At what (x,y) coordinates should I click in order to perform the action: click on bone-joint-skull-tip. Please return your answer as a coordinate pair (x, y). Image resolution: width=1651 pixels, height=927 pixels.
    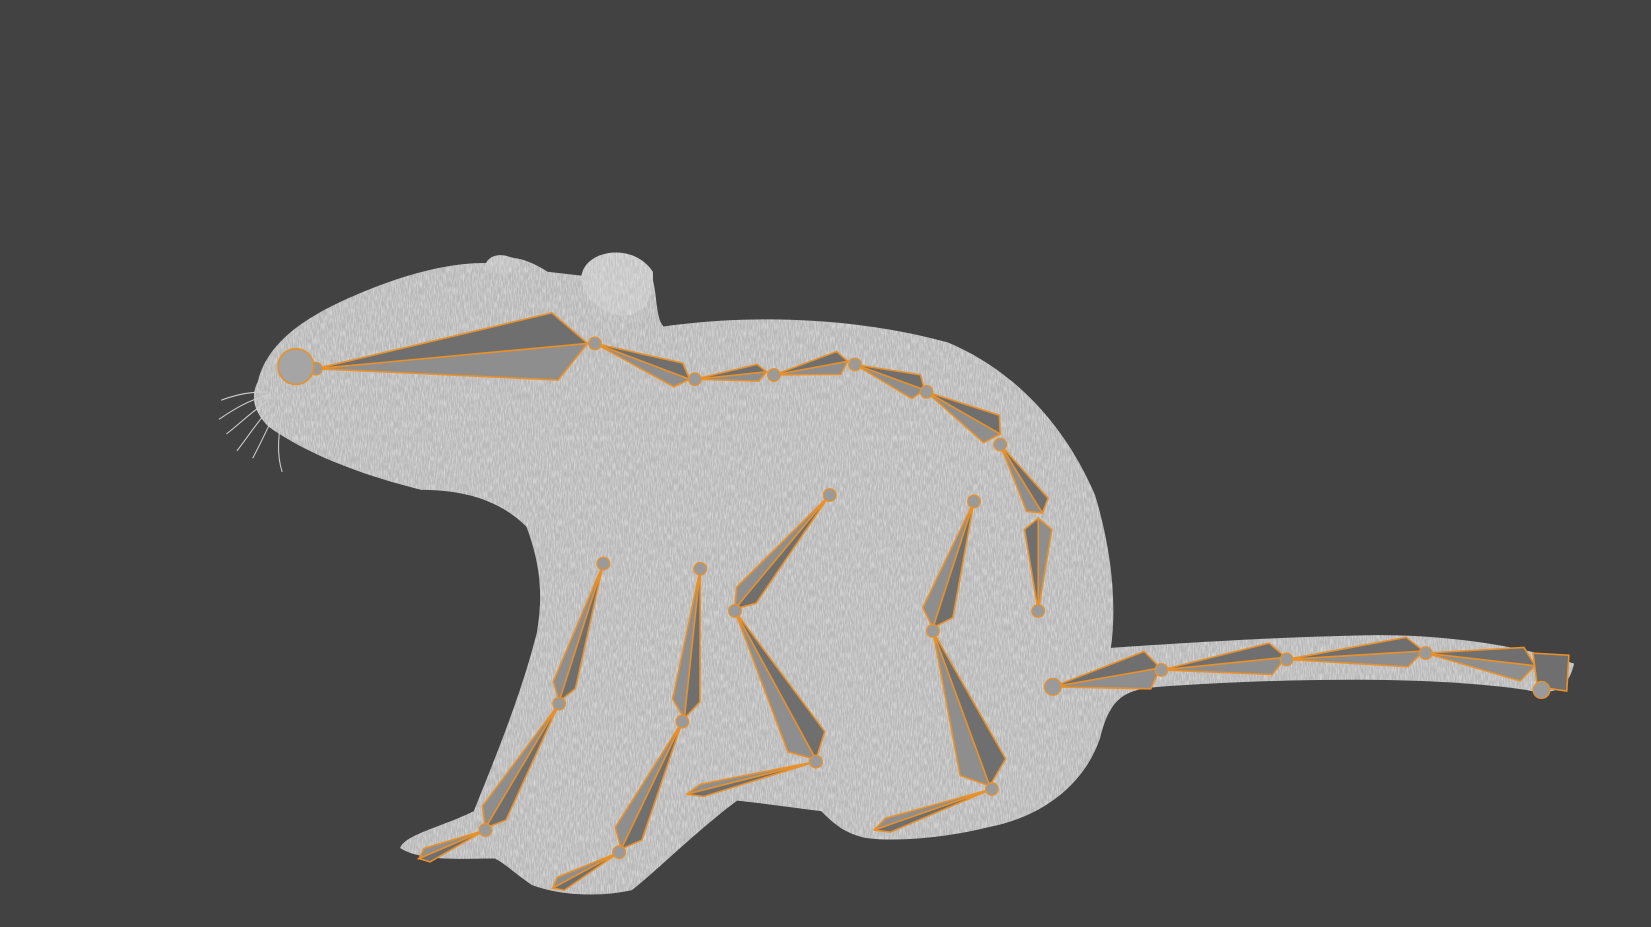
    Looking at the image, I should click on (296, 366).